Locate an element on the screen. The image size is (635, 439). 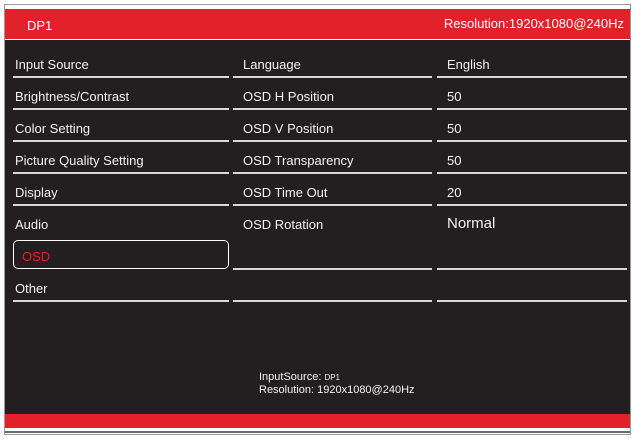
footer-resolution-value: 1920x1080@240Hz is located at coordinates (366, 390).